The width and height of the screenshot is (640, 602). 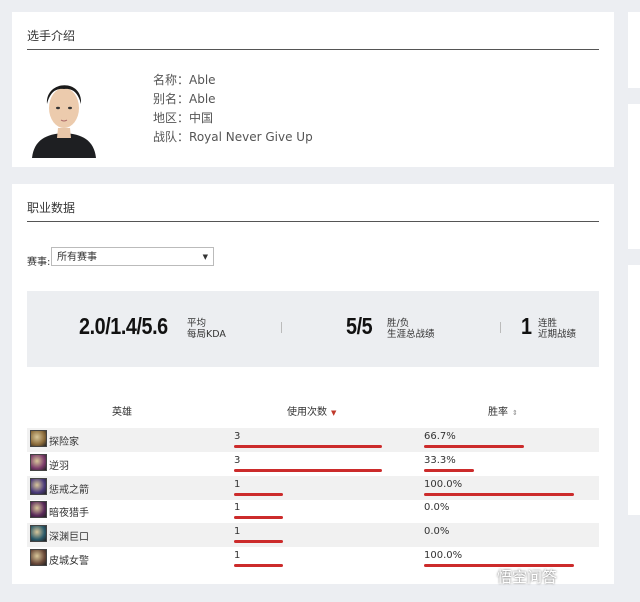 I want to click on record-desc-line1: 胜/负, so click(x=398, y=323).